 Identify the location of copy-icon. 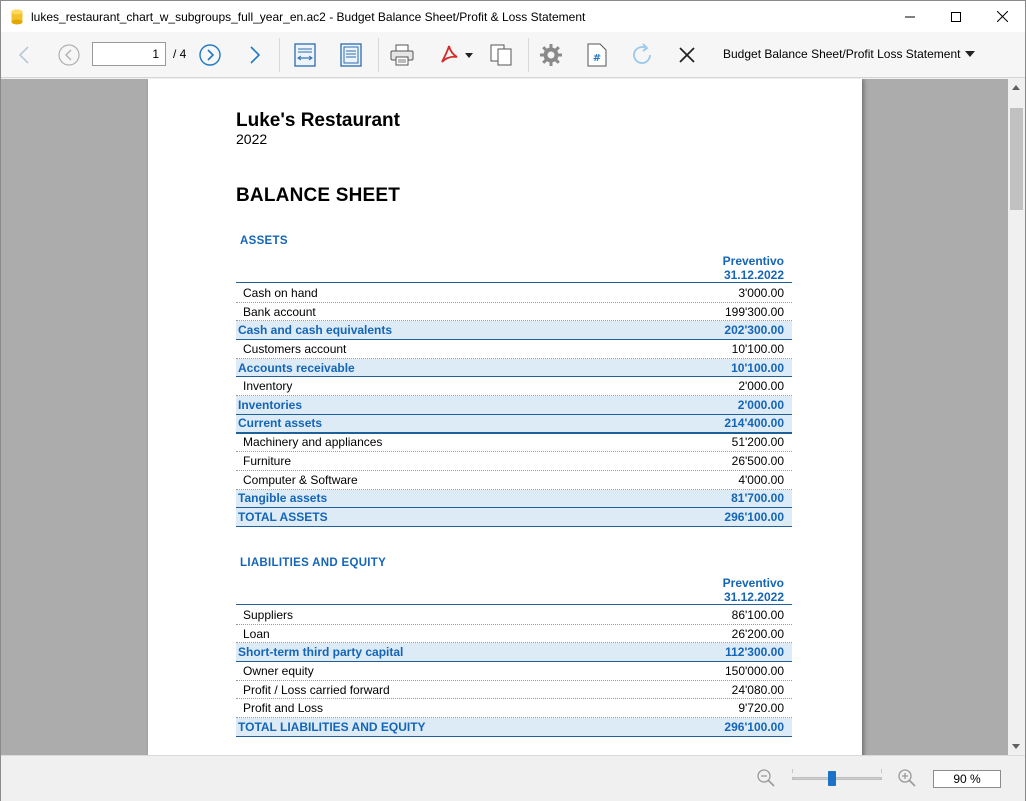
(501, 55).